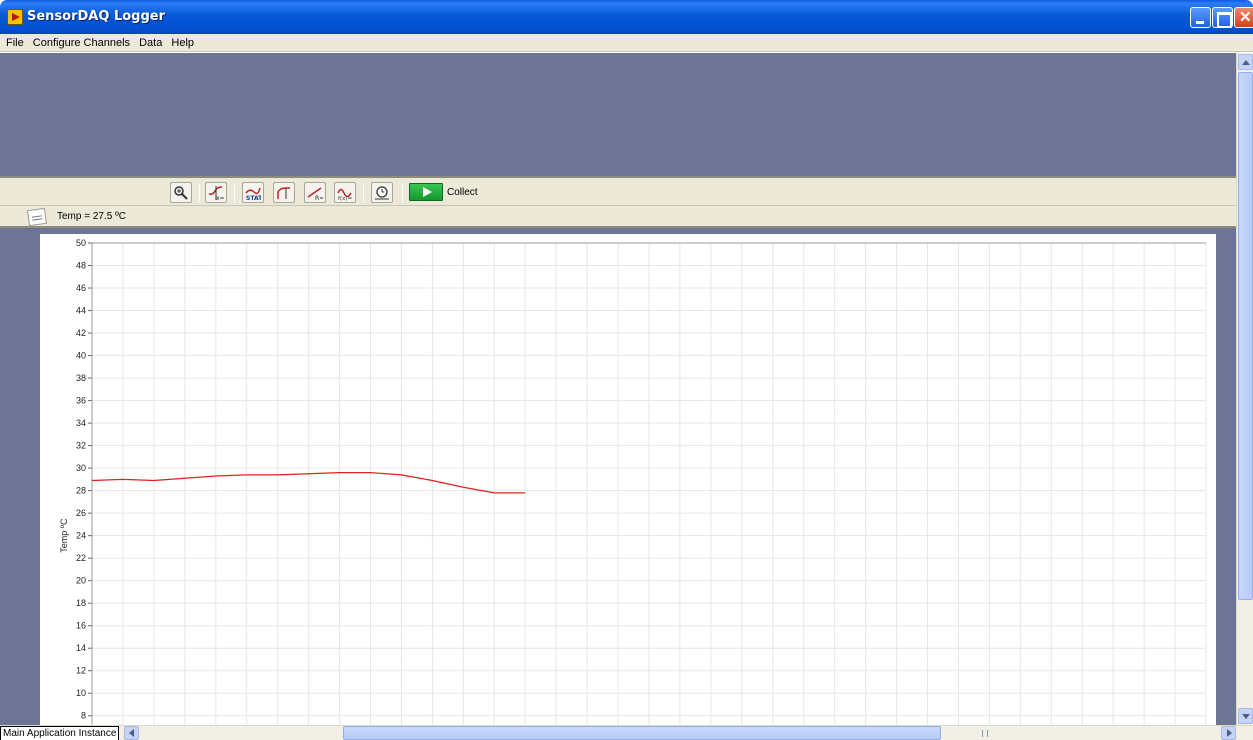 Image resolution: width=1253 pixels, height=740 pixels. I want to click on vertical-scrollbar, so click(1244, 389).